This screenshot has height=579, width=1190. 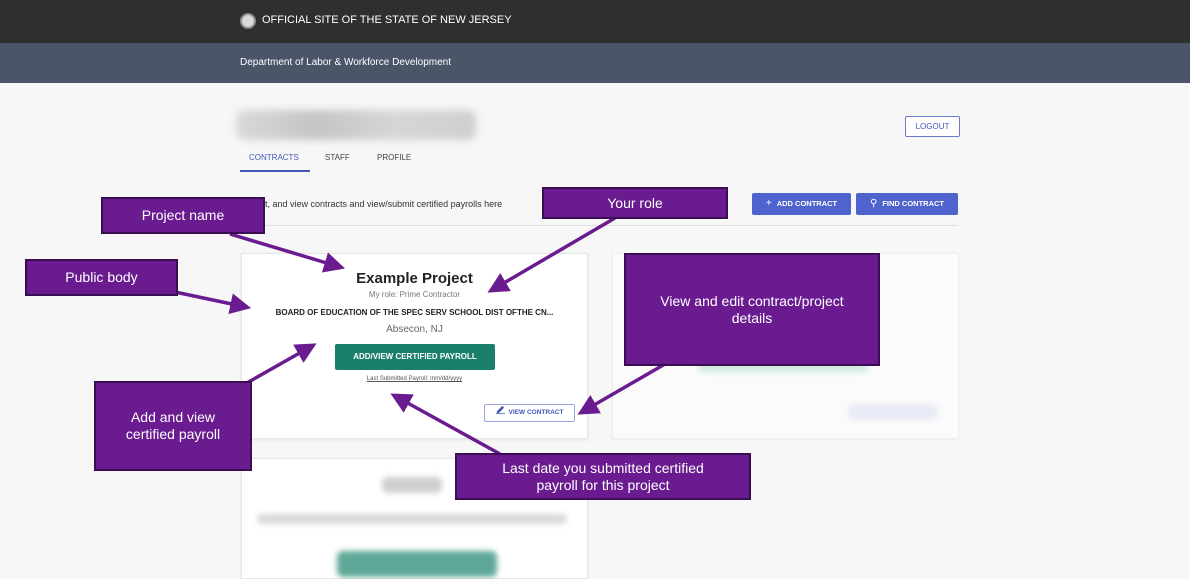 I want to click on arrow-your-role, so click(x=551, y=254).